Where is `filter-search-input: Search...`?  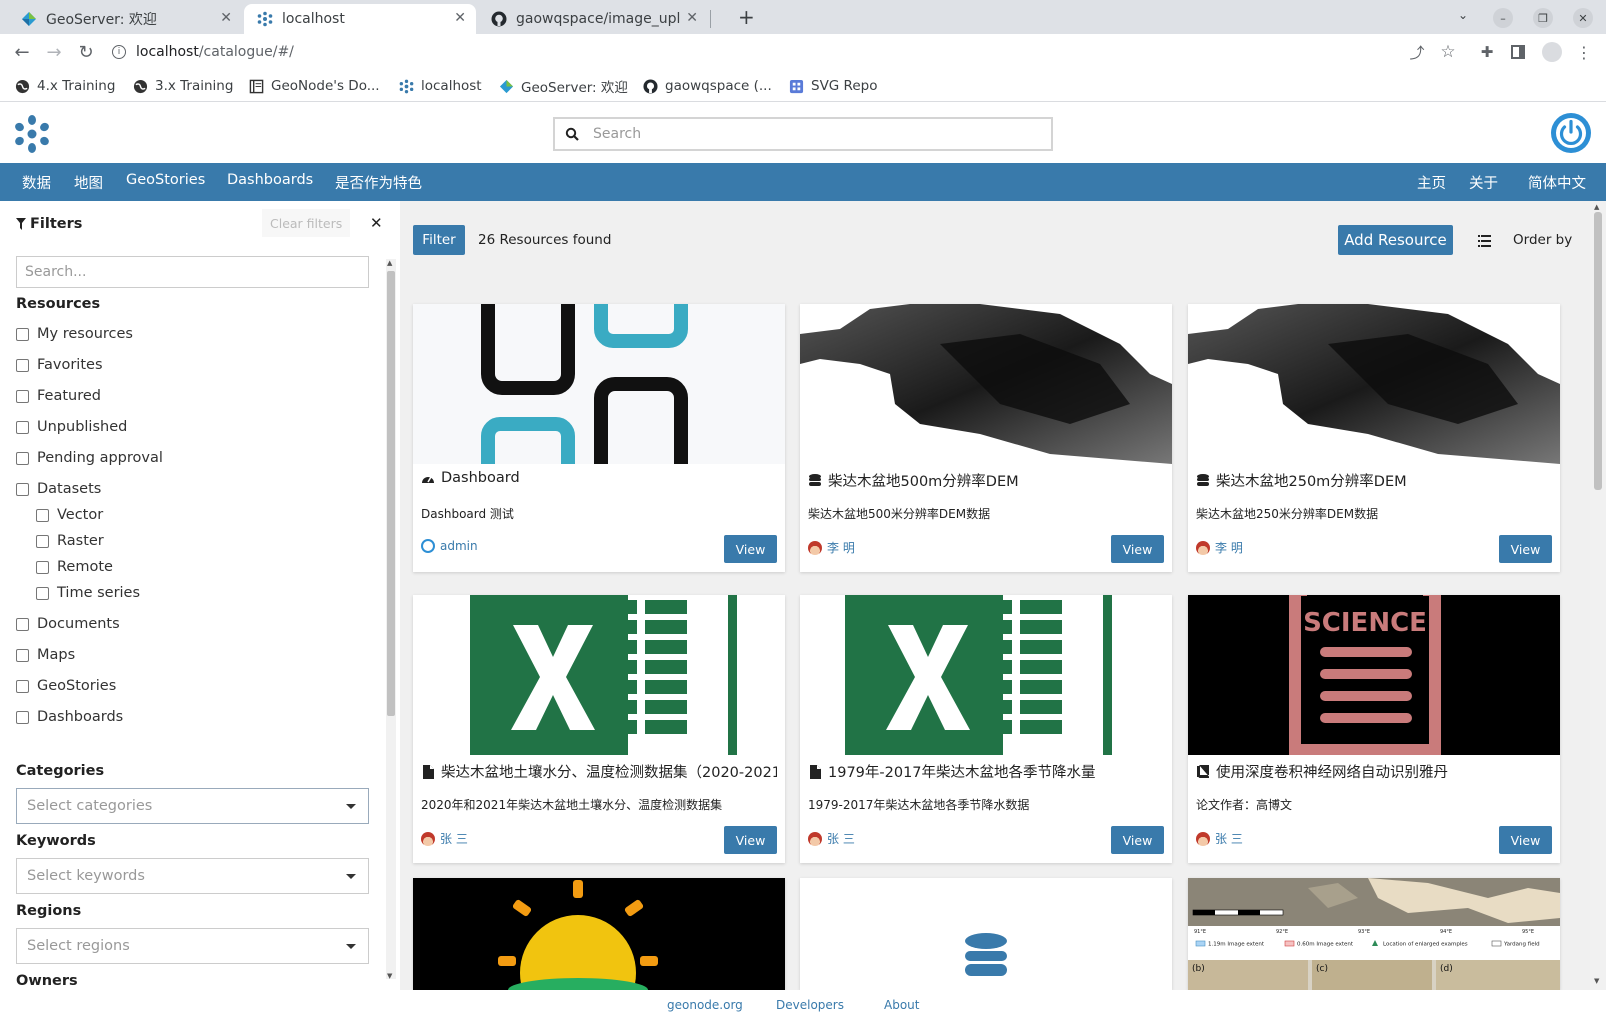 filter-search-input: Search... is located at coordinates (192, 272).